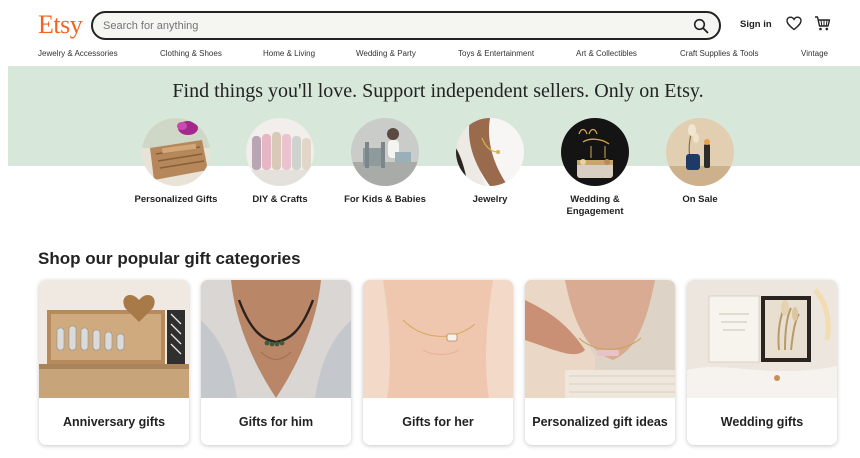 The image size is (860, 458). I want to click on gift-card-him: Gifts for him, so click(276, 362).